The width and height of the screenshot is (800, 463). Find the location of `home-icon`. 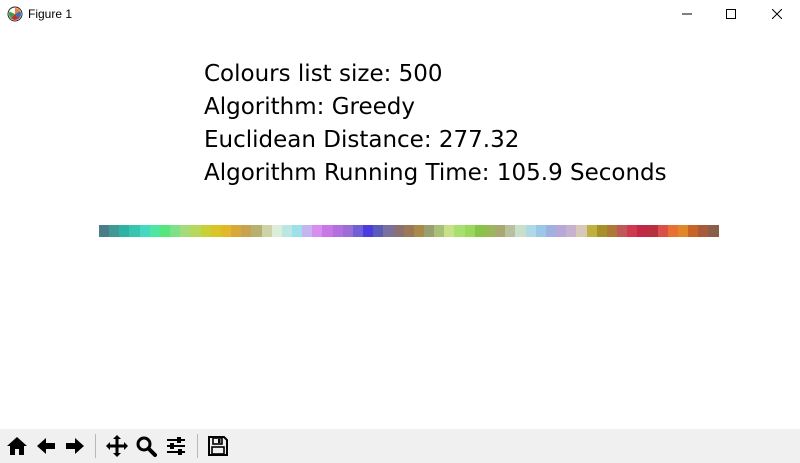

home-icon is located at coordinates (17, 446).